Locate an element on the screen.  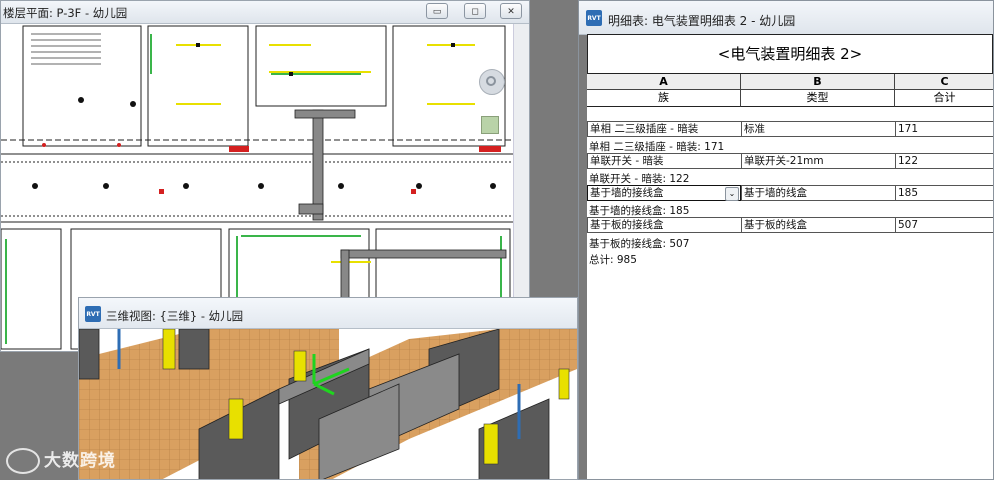
group-total: 基于板的接线盒: 507 is located at coordinates (639, 244).